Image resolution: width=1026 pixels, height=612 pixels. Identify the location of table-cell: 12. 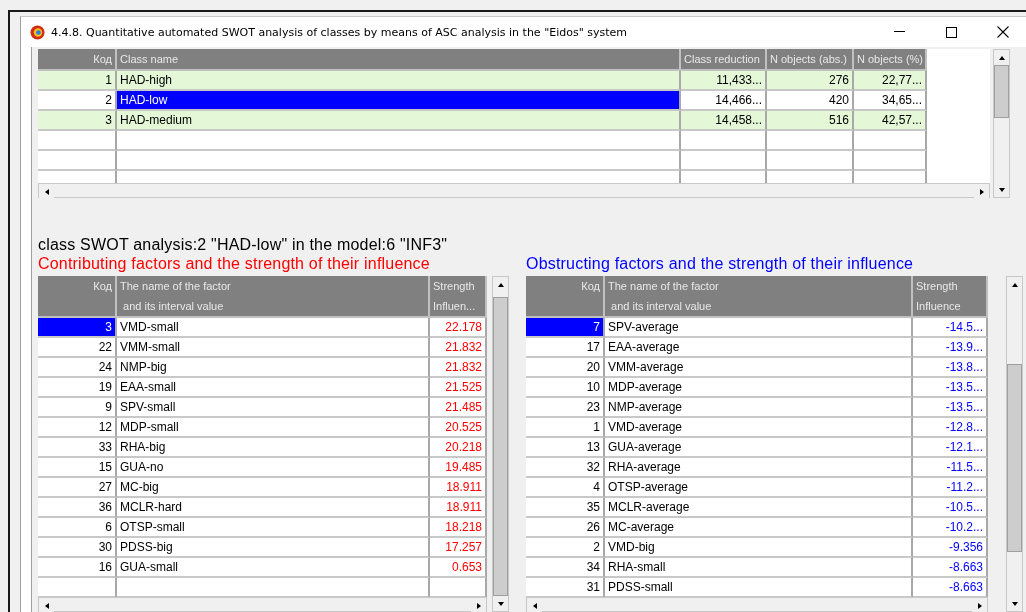
(77, 428).